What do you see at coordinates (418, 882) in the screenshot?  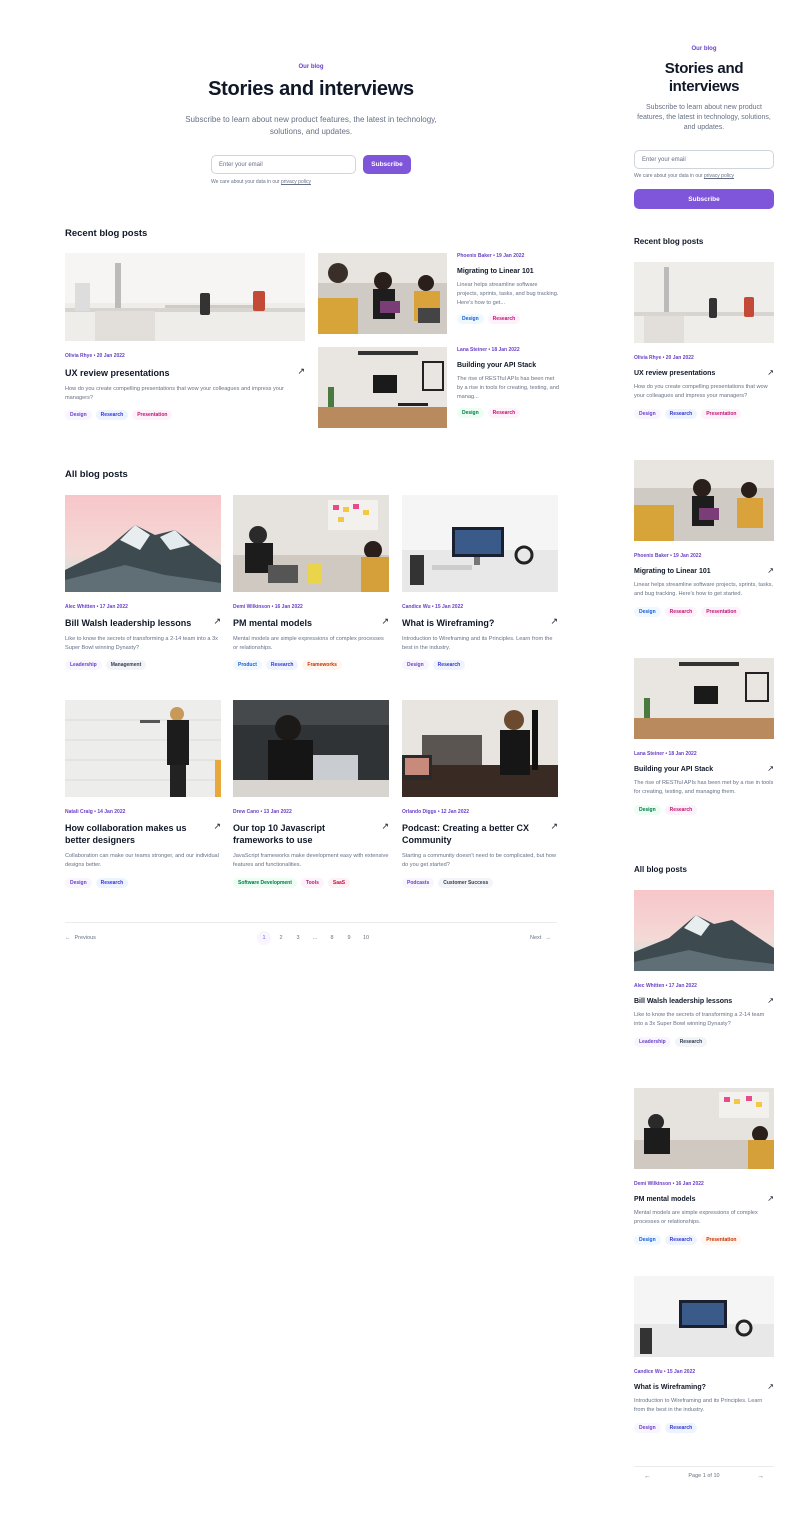 I see `tag: Podcasts` at bounding box center [418, 882].